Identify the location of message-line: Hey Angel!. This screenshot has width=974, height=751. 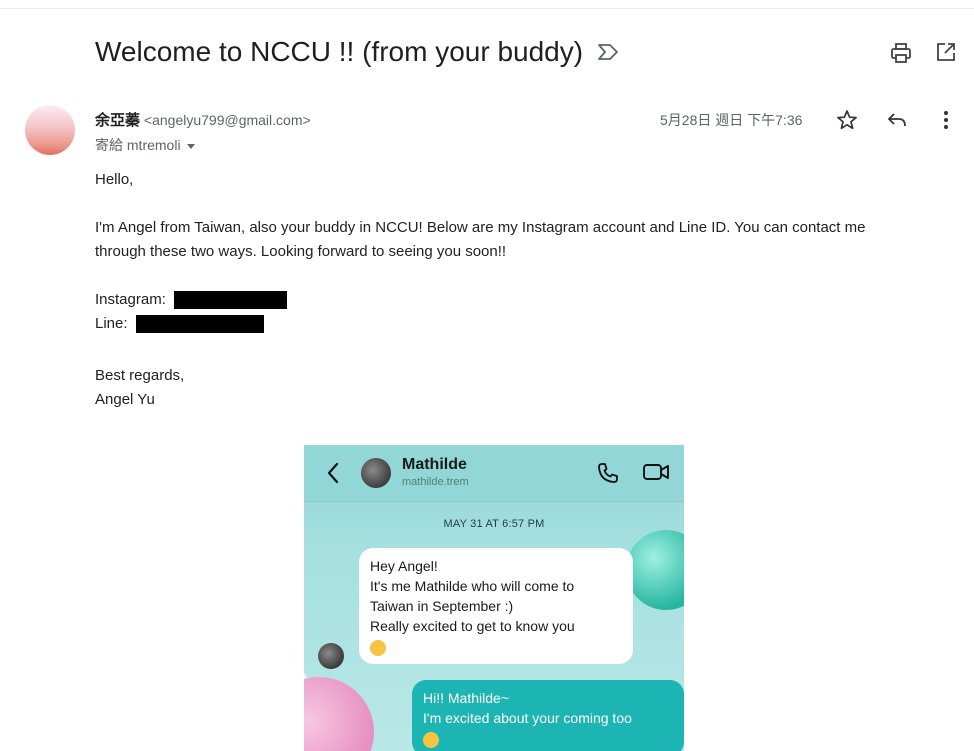
(404, 566).